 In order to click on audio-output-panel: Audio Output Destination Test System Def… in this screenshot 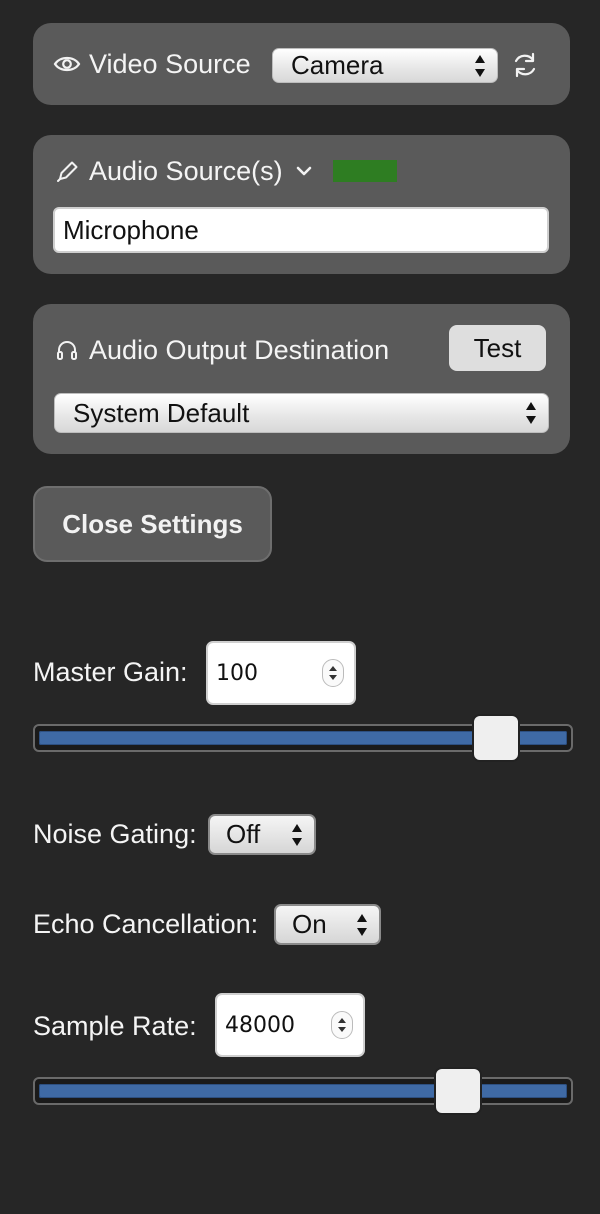, I will do `click(301, 379)`.